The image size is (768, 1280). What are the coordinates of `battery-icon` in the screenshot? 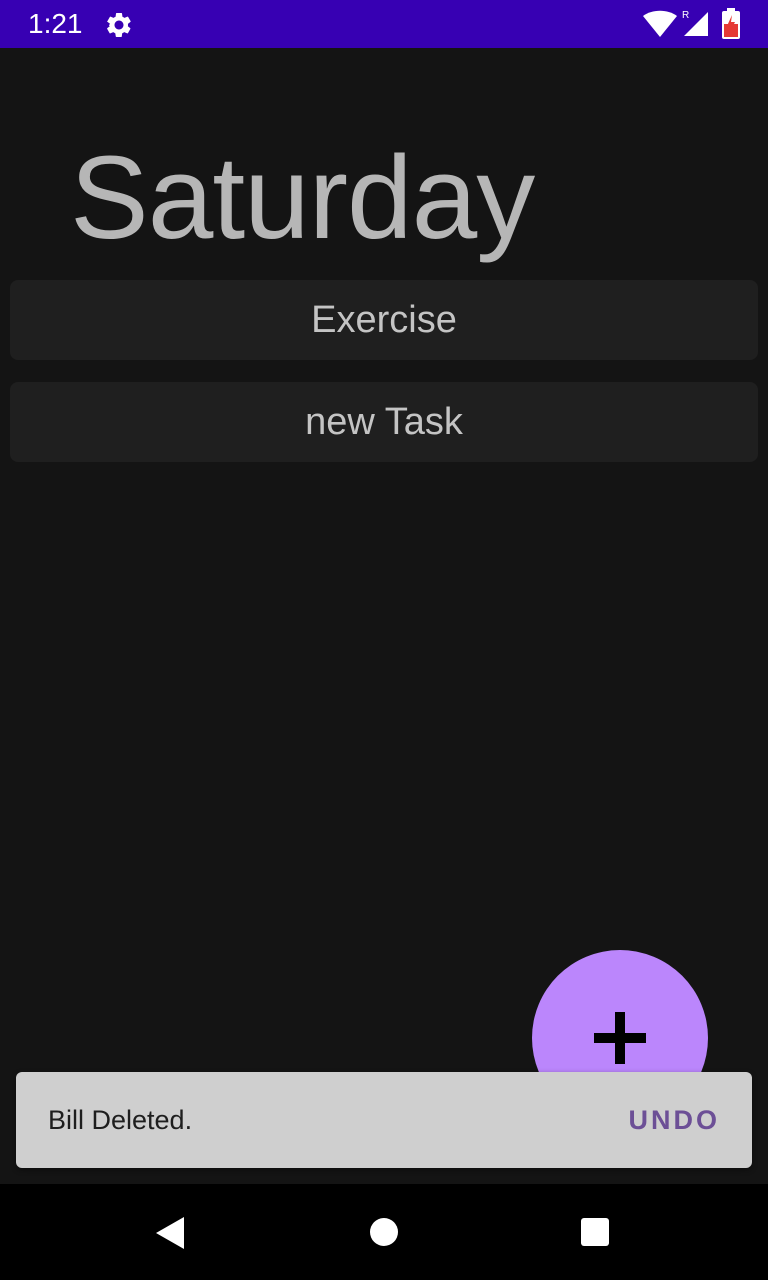 It's located at (731, 23).